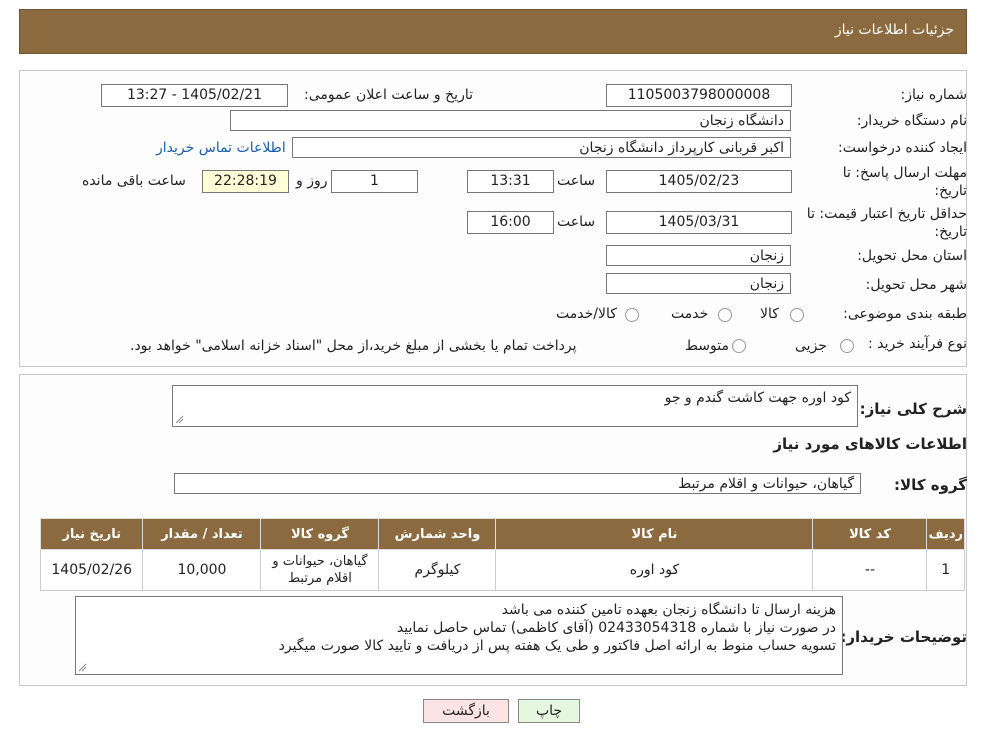 This screenshot has height=744, width=985. I want to click on validity-date-field: 1405/03/31, so click(699, 222).